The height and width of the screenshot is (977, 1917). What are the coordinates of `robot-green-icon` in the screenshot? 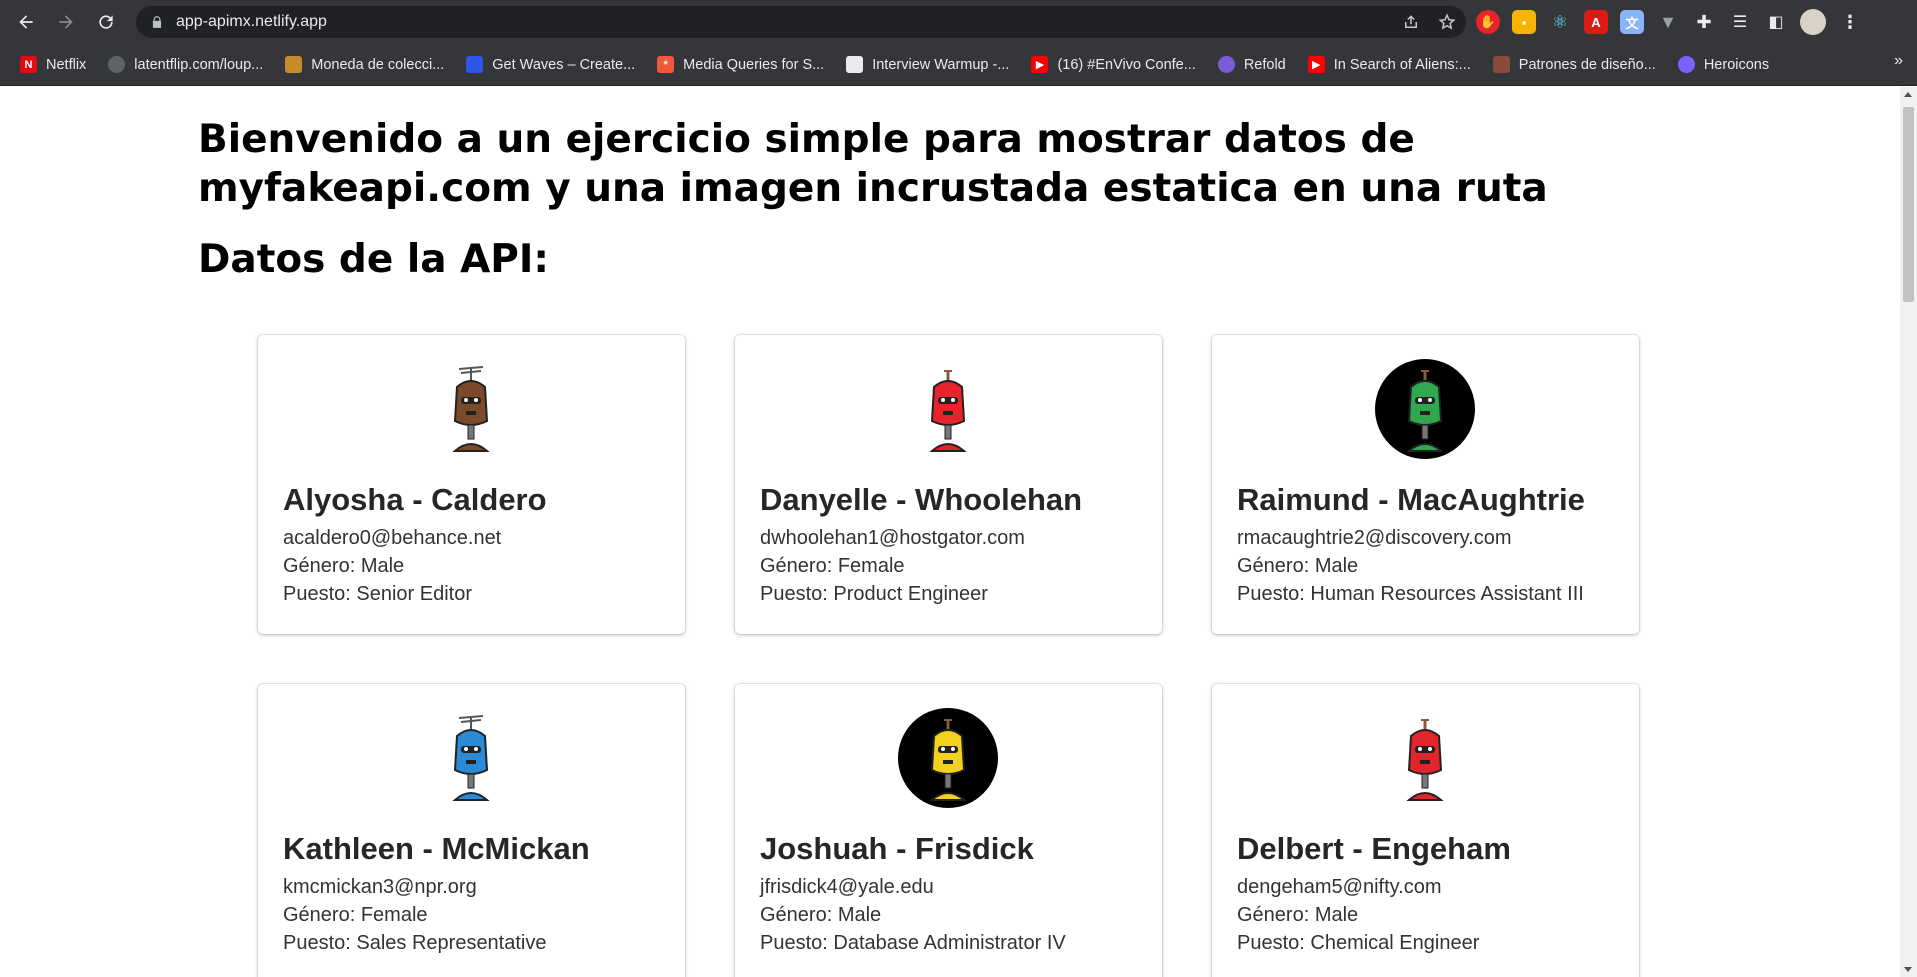 It's located at (1425, 409).